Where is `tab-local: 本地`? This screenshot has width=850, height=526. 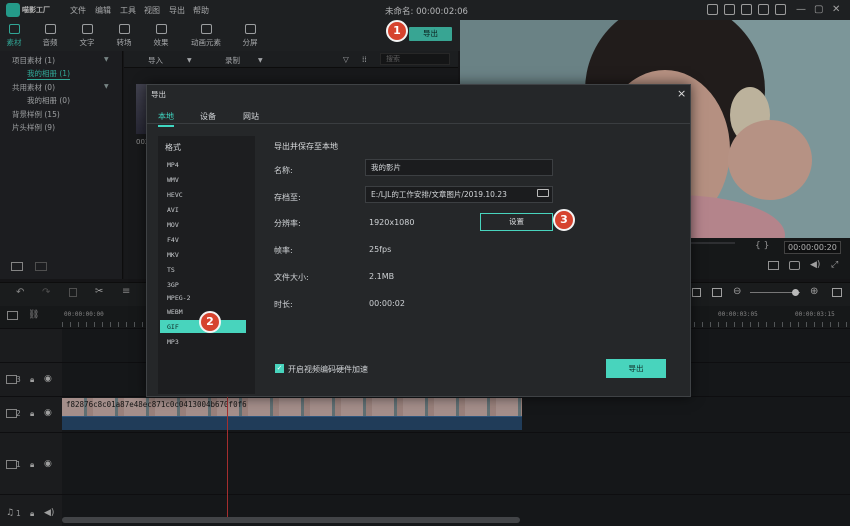 tab-local: 本地 is located at coordinates (166, 119).